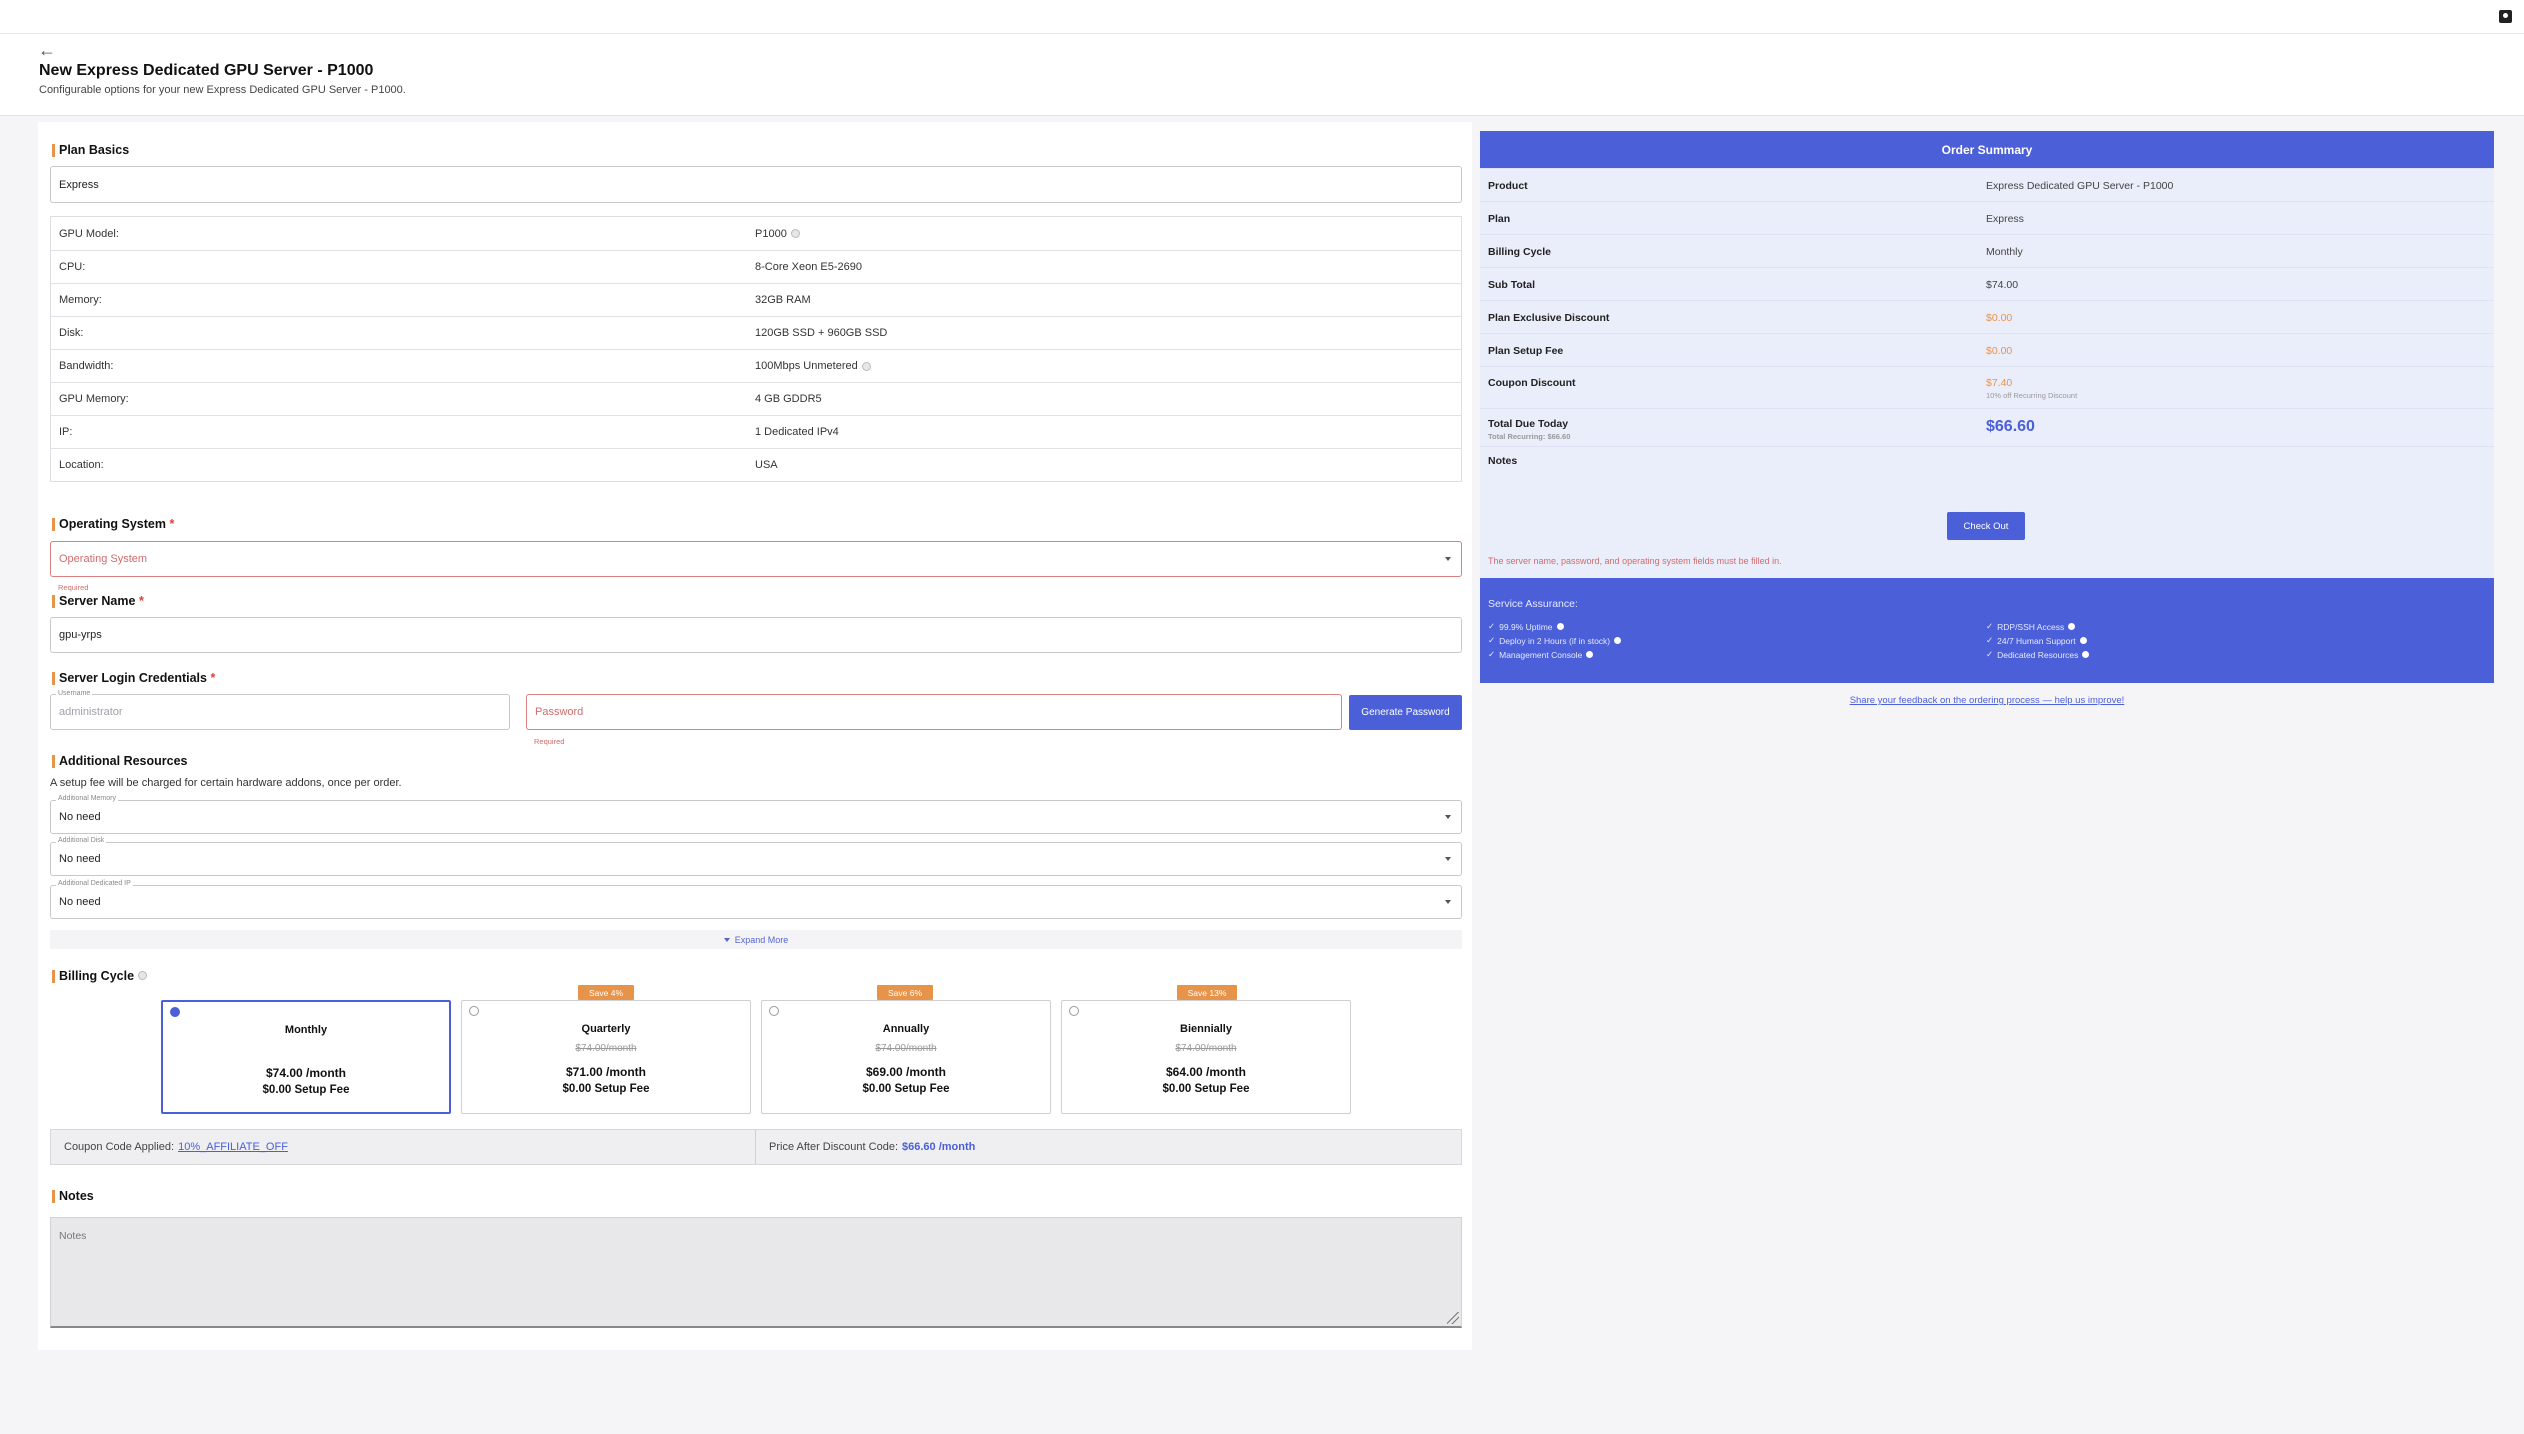  What do you see at coordinates (280, 712) in the screenshot?
I see `username-input: administrator` at bounding box center [280, 712].